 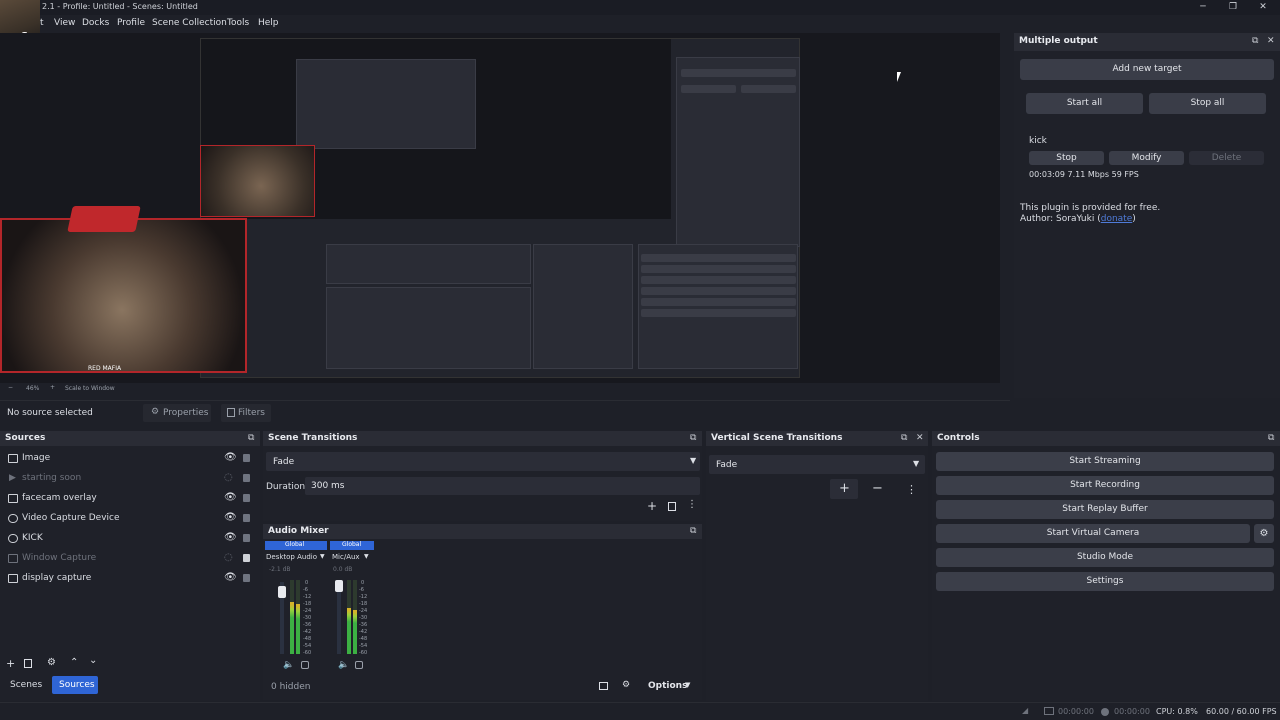 I want to click on options-button: Options ▼, so click(x=670, y=686).